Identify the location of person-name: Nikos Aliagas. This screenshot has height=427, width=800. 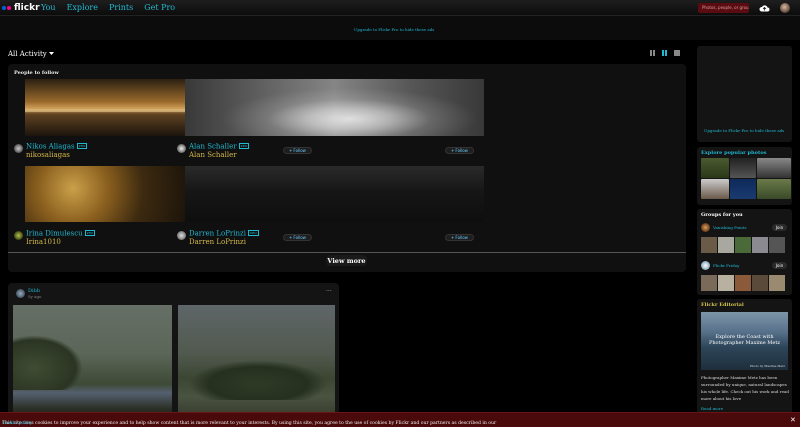
(50, 147).